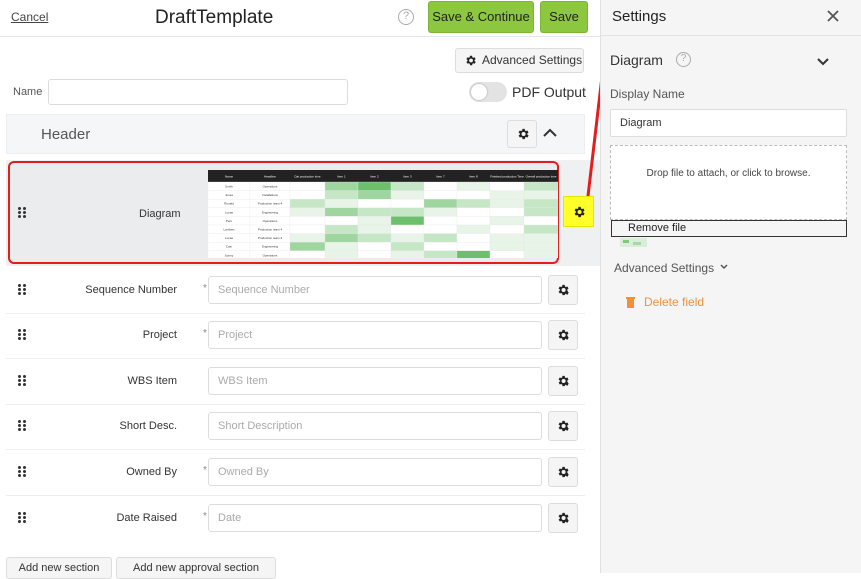 The image size is (861, 579). What do you see at coordinates (29, 17) in the screenshot?
I see `cancel-link: Cancel` at bounding box center [29, 17].